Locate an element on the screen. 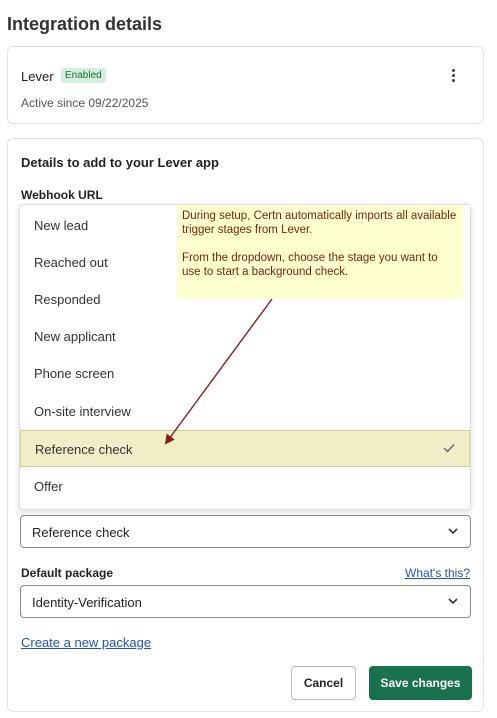  dropdown-option: New applicant is located at coordinates (245, 336).